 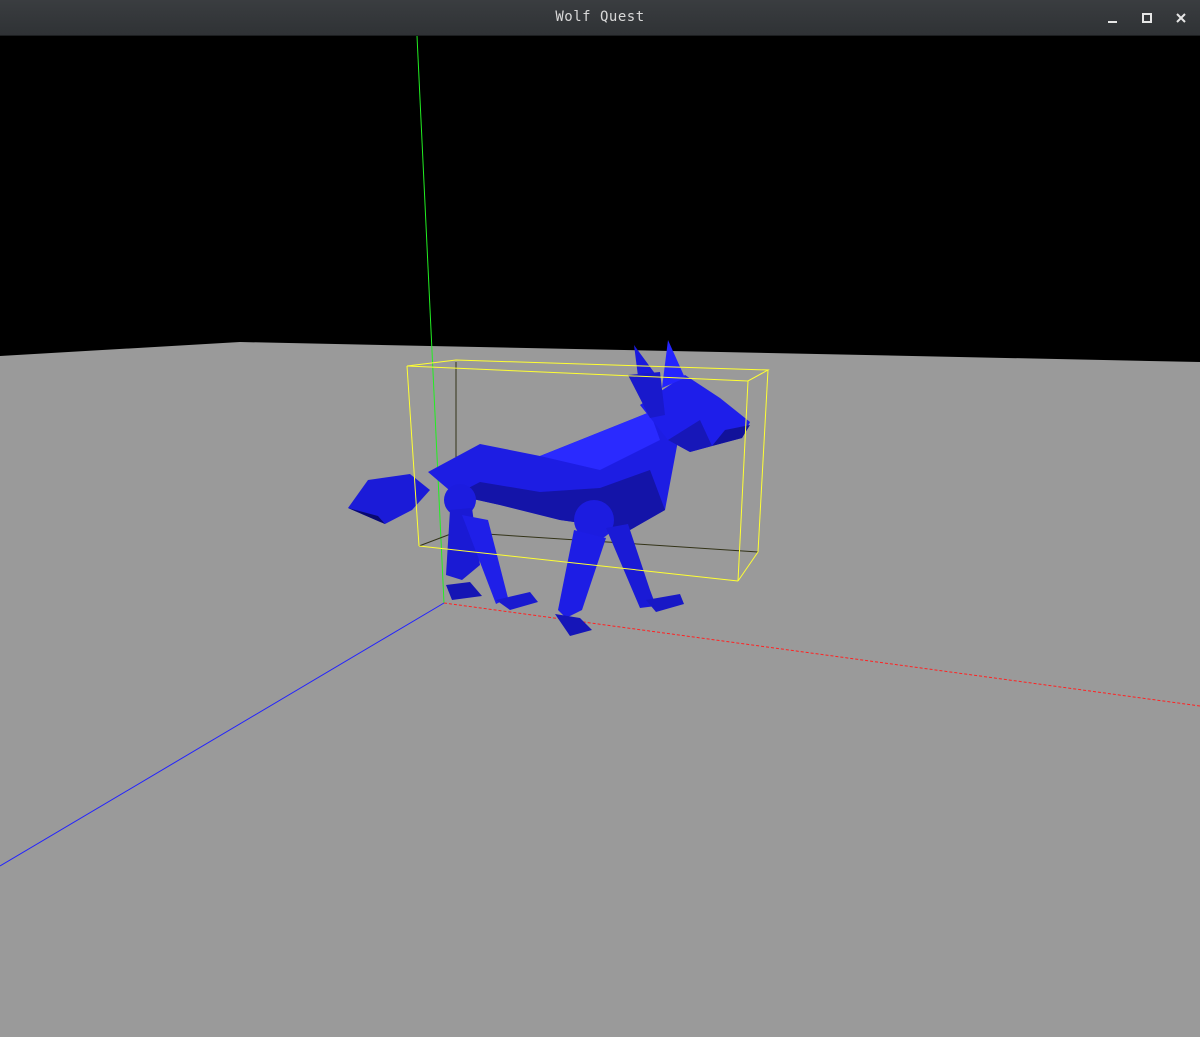 I want to click on minimize-icon, so click(x=1112, y=22).